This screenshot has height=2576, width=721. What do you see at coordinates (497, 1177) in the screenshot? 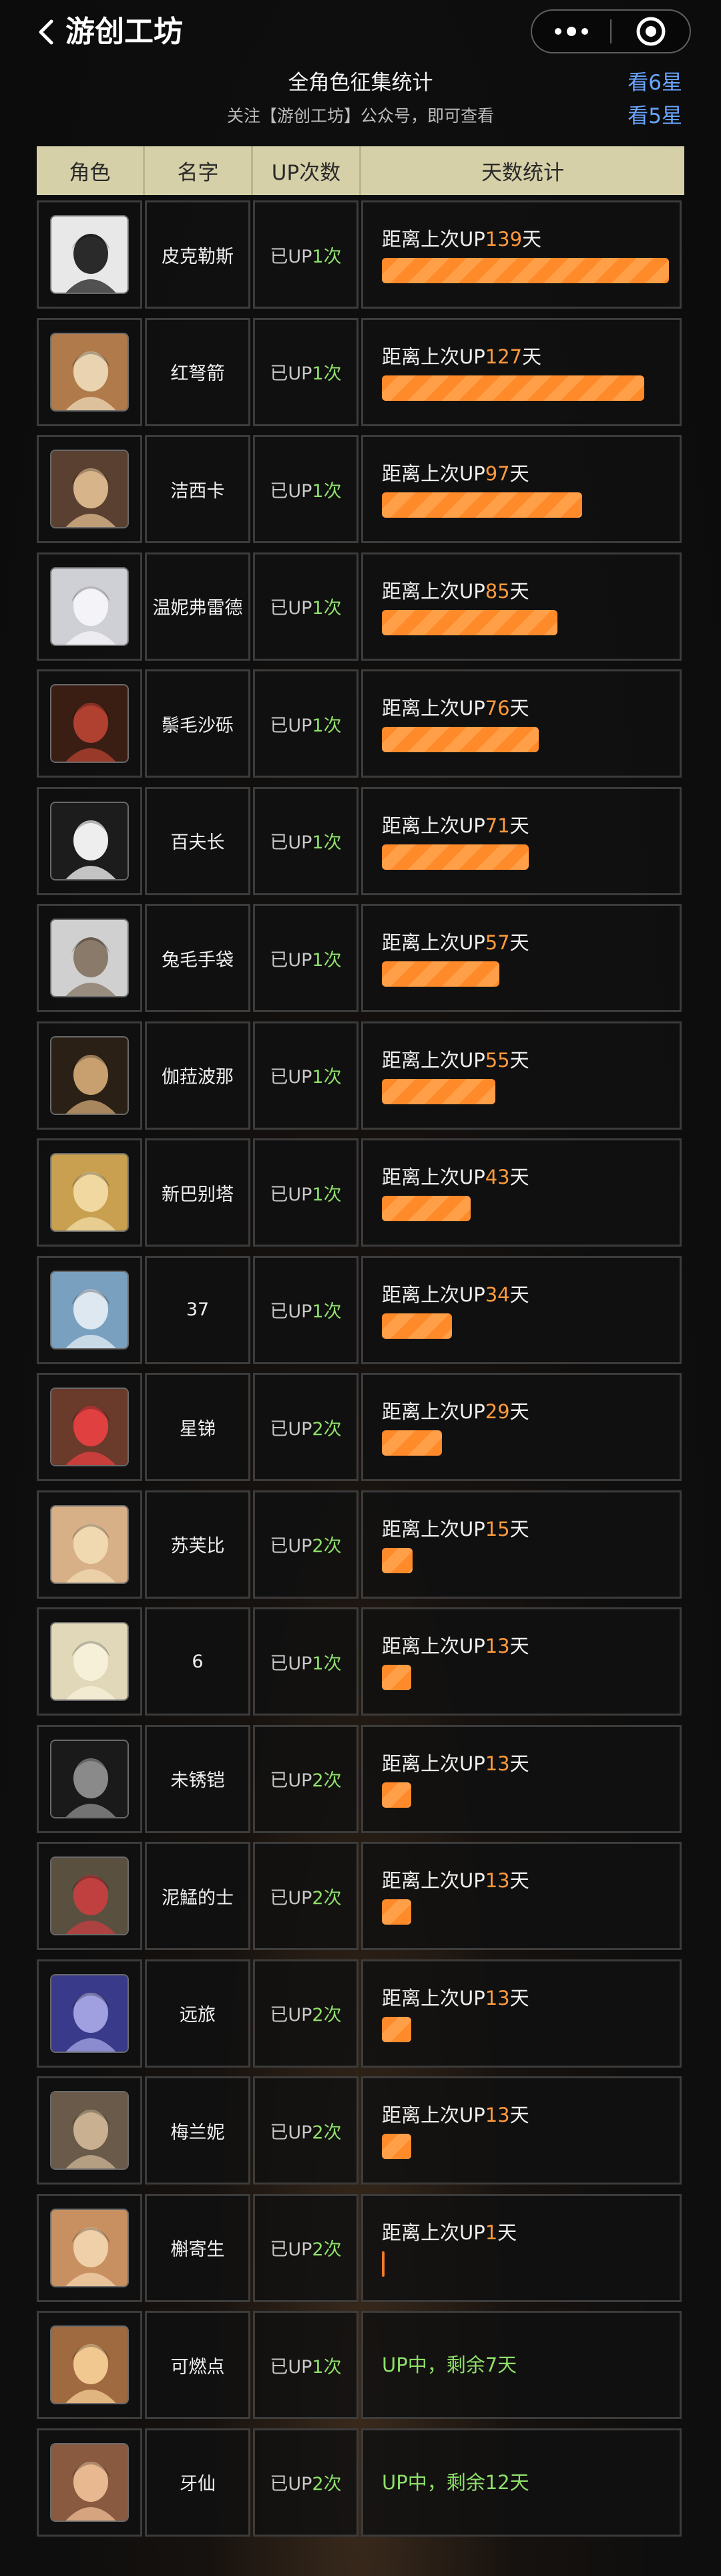
I see `days-since-number: 43` at bounding box center [497, 1177].